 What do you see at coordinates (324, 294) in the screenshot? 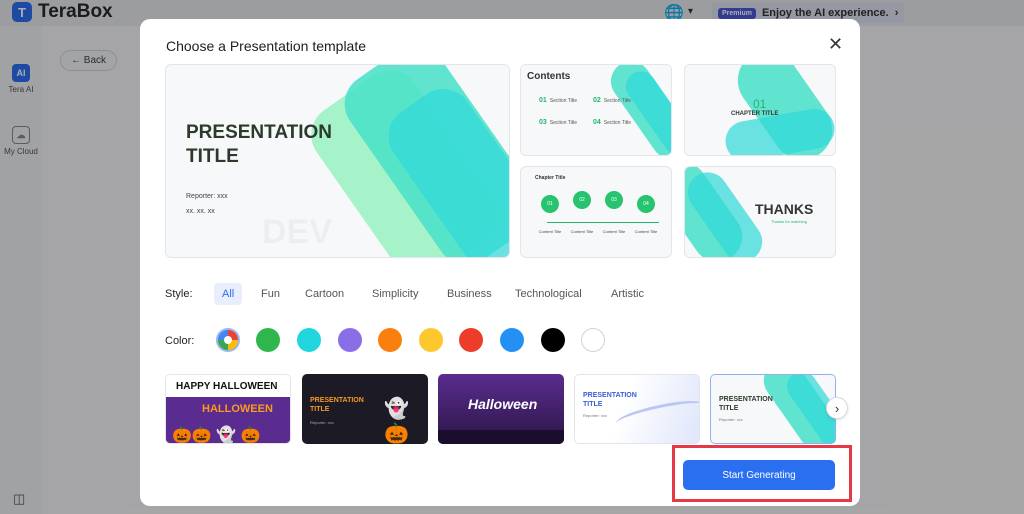
I see `style-filter-cartoon: Cartoon` at bounding box center [324, 294].